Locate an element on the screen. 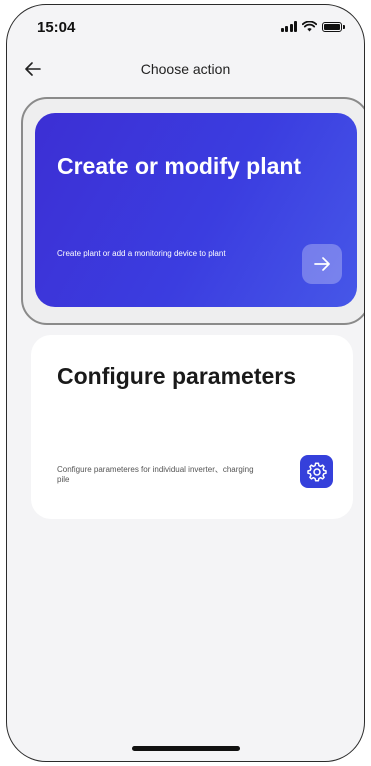  page-title: Choose action is located at coordinates (185, 69).